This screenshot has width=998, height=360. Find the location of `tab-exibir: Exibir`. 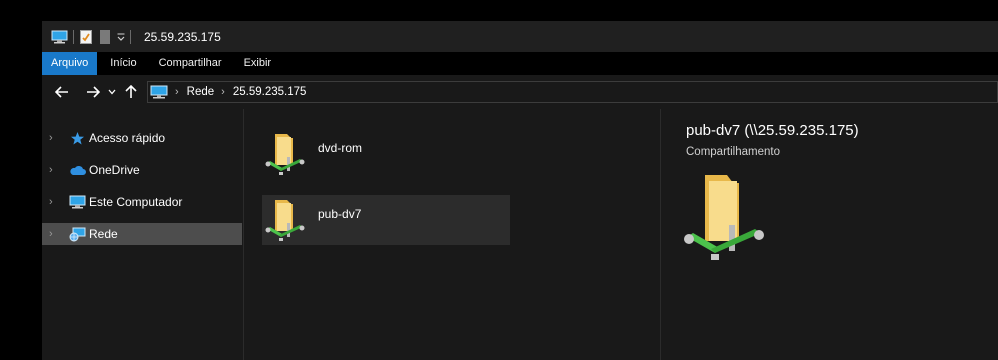

tab-exibir: Exibir is located at coordinates (258, 63).